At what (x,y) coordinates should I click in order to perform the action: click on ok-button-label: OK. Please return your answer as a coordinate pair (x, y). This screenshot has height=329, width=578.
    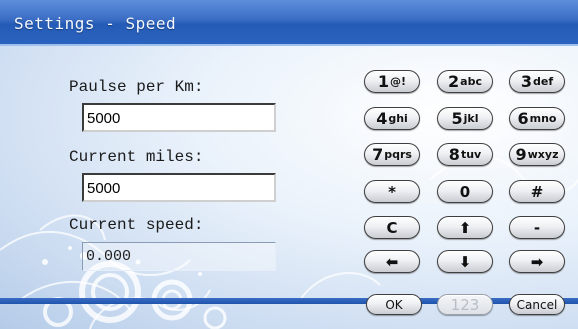
    Looking at the image, I should click on (394, 304).